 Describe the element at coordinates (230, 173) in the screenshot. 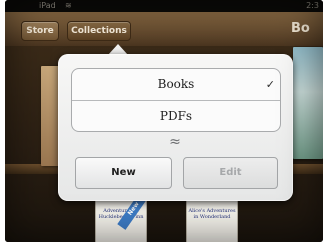

I see `edit-button: Edit` at that location.